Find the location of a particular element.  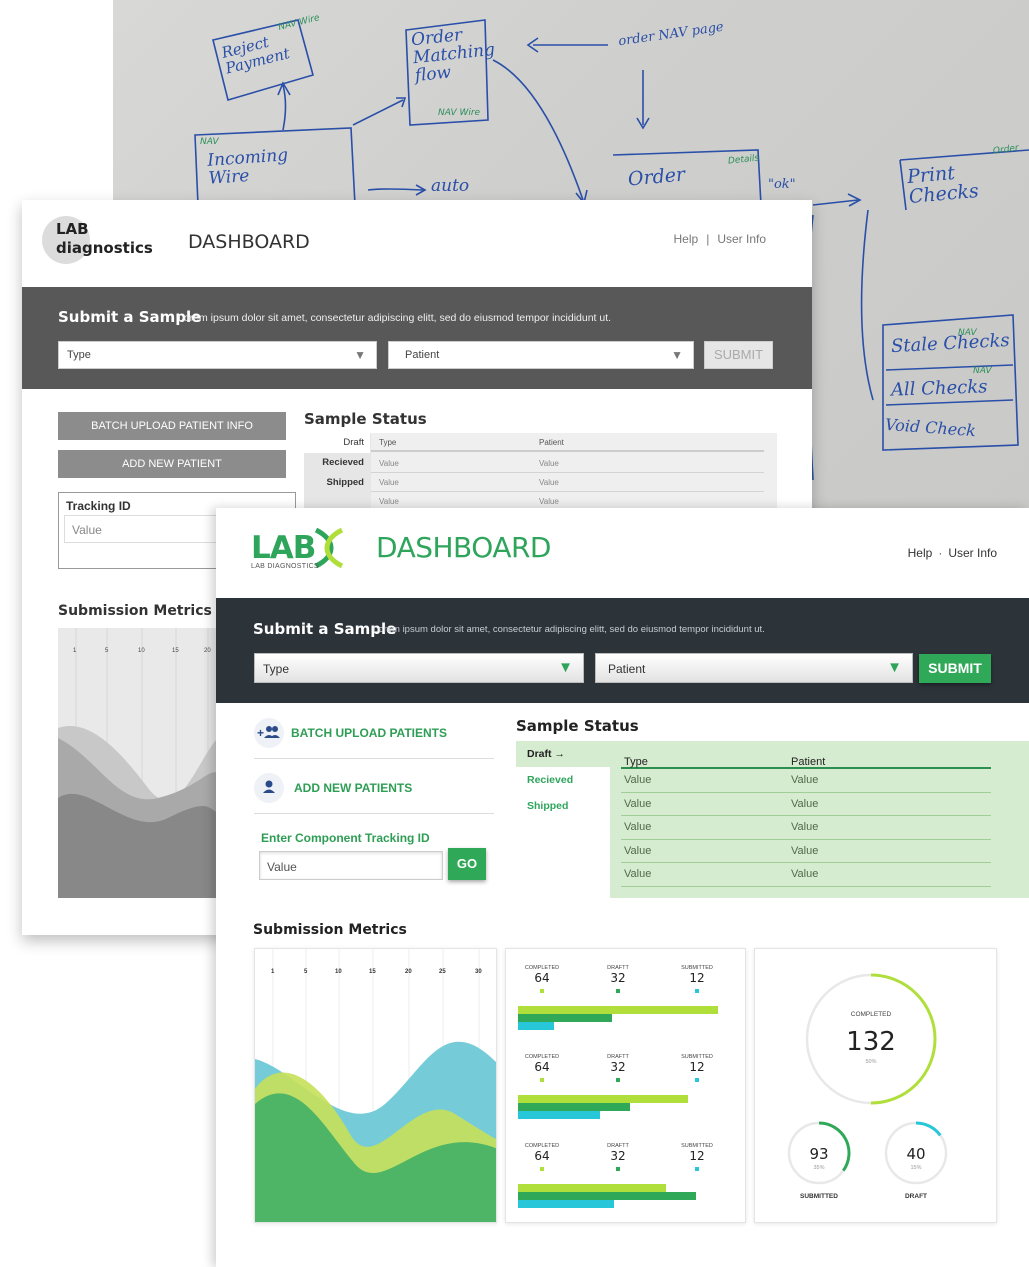

whiteboard-note-order-matching: Order Matching flow is located at coordinates (453, 55).